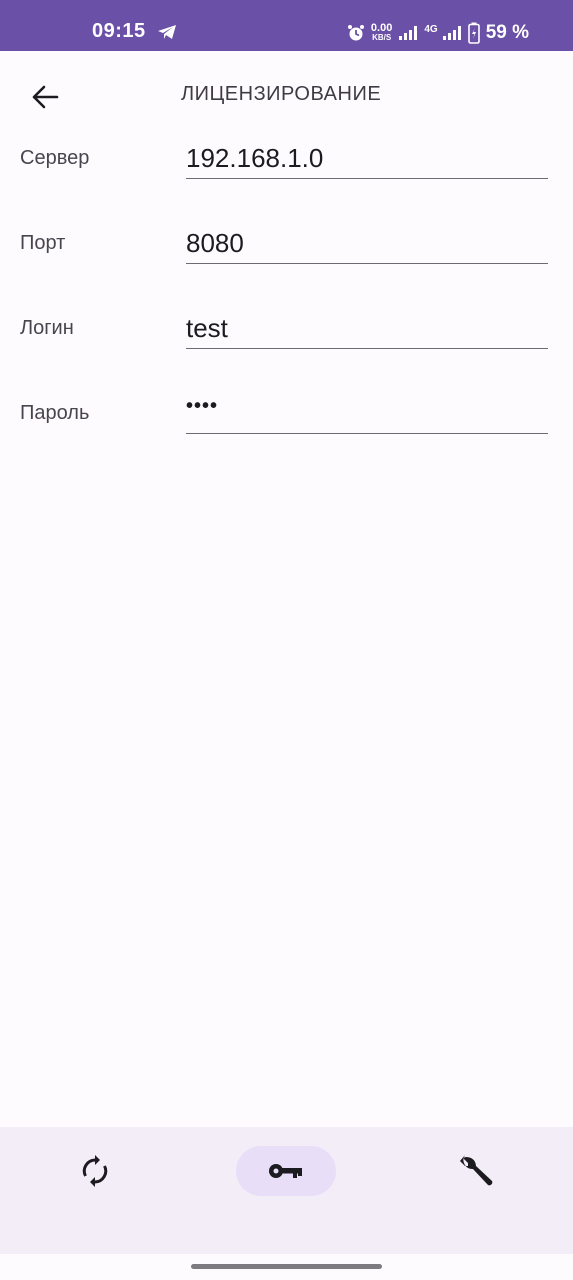 The height and width of the screenshot is (1280, 573). Describe the element at coordinates (286, 25) in the screenshot. I see `status-bar: 09:15 0.00 KB/S 4G 59 %` at that location.